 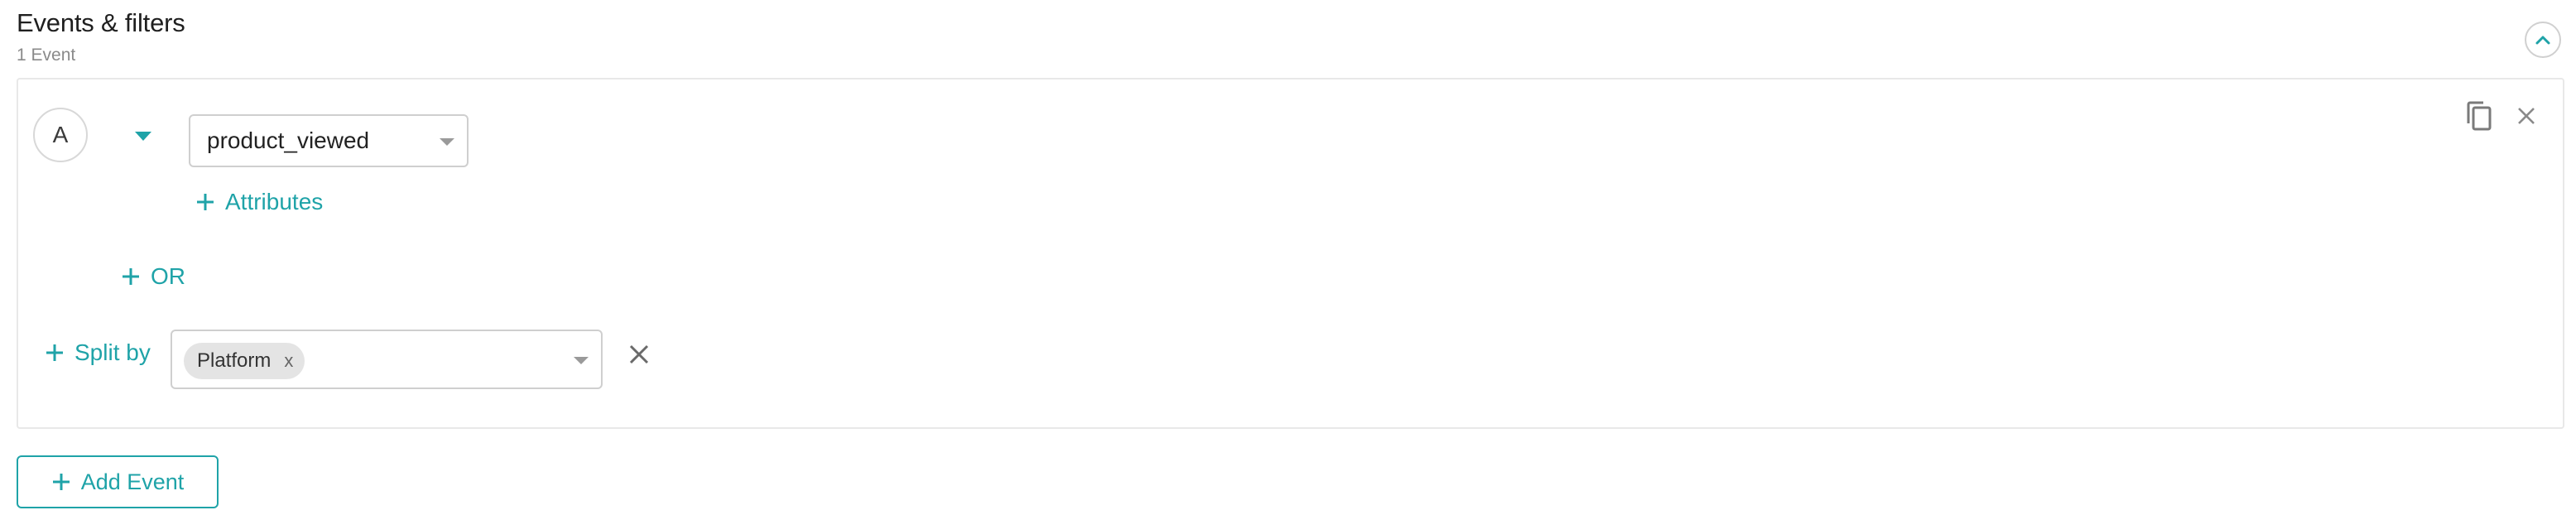 I want to click on caret-down-icon, so click(x=143, y=136).